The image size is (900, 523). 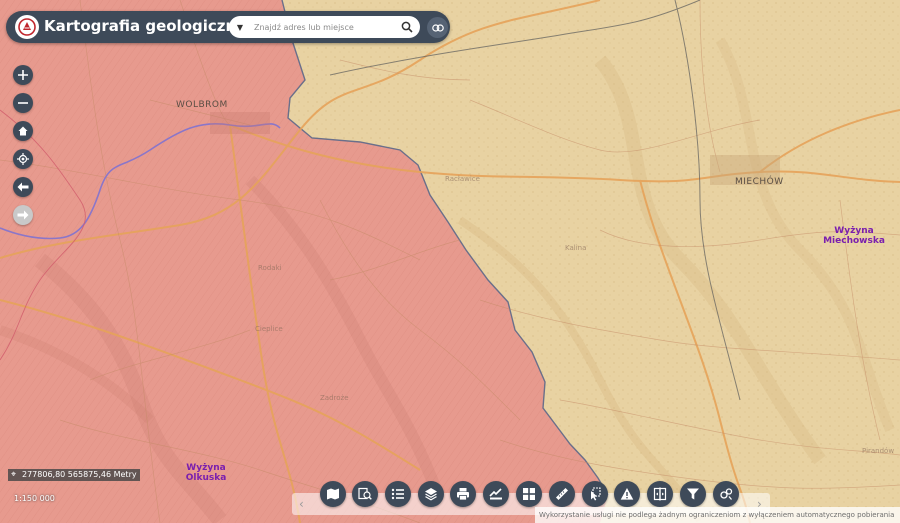 I want to click on home-button, so click(x=23, y=131).